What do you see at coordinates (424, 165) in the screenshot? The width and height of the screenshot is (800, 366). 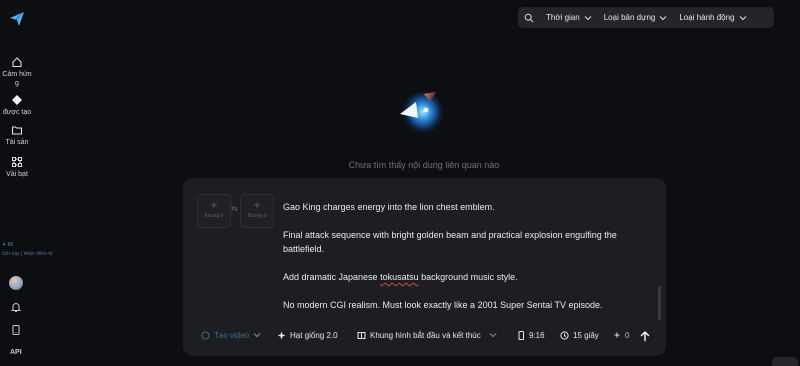 I see `empty-state-message: Chưa tìm thấy nội dung liên quan nào` at bounding box center [424, 165].